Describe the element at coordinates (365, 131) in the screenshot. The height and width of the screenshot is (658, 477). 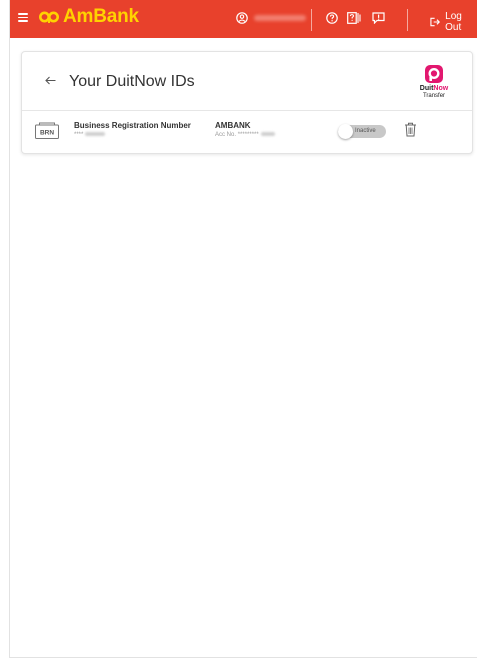
I see `status-label: Inactive` at that location.